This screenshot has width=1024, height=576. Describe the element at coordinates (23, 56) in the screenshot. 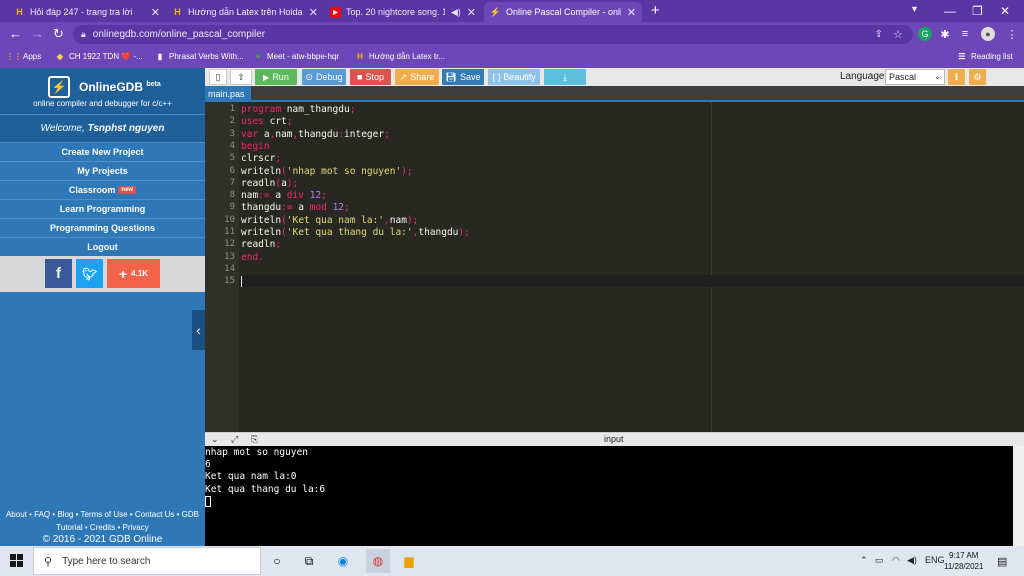

I see `bookmark-apps: ⋮⋮ Apps` at that location.